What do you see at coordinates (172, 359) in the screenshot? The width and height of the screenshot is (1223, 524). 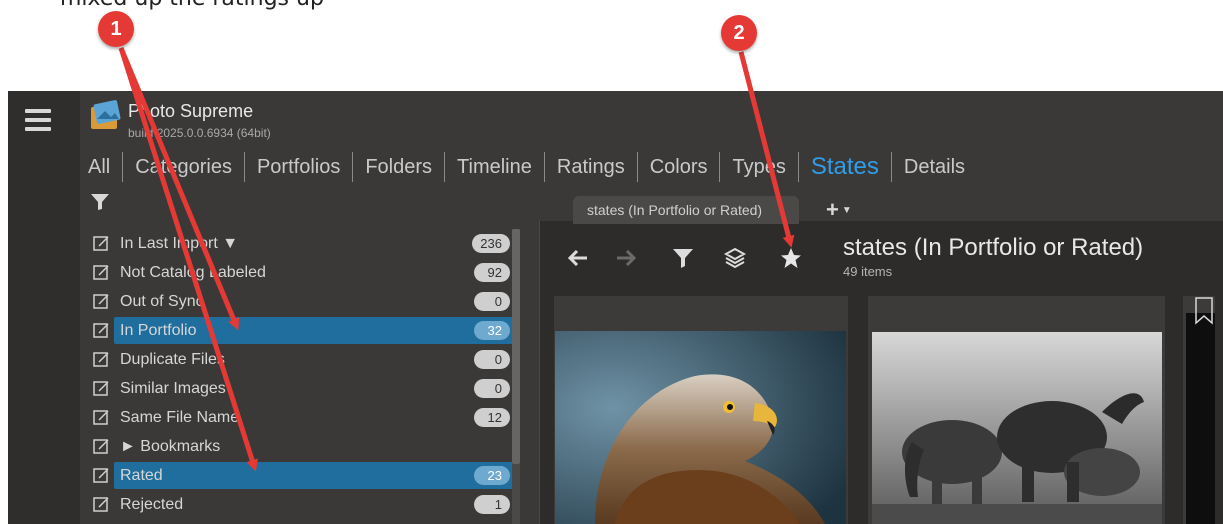 I see `state-label: Duplicate Files` at bounding box center [172, 359].